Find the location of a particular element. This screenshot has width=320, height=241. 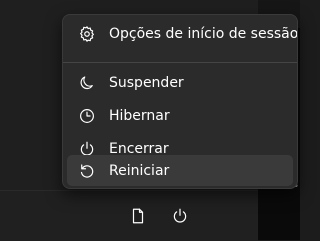

menu-item-label: Suspender is located at coordinates (146, 83).